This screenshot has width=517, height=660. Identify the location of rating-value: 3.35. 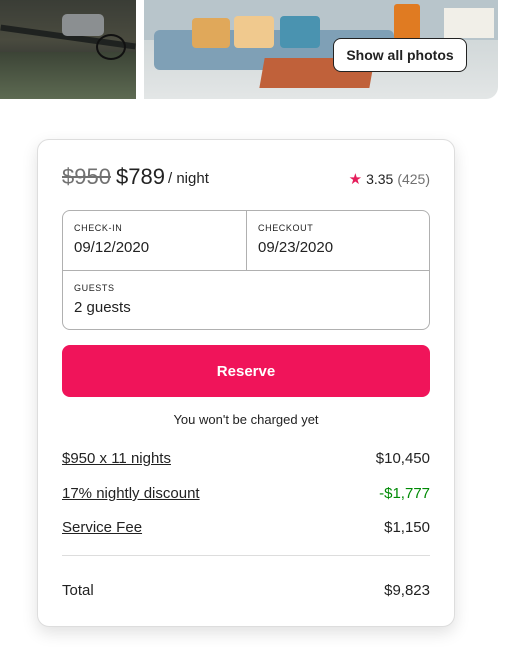
(380, 179).